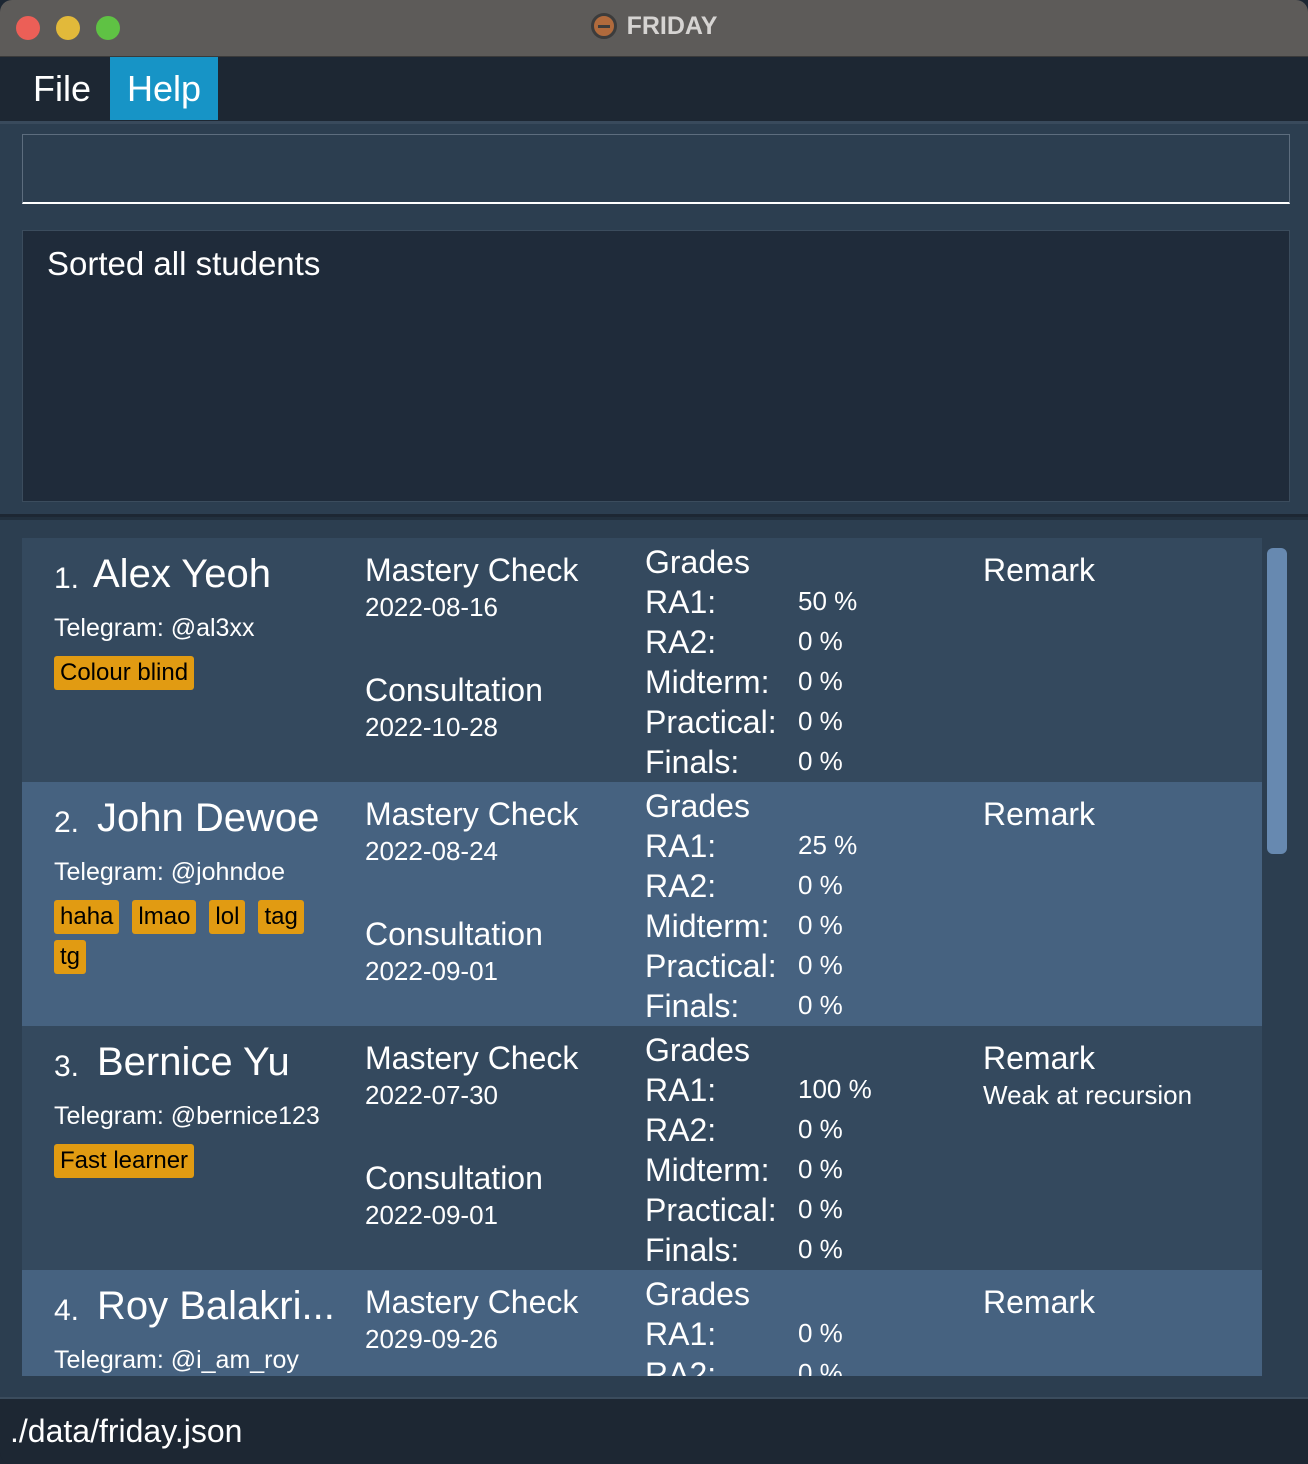  What do you see at coordinates (154, 628) in the screenshot?
I see `student-telegram: Telegram: @al3xx` at bounding box center [154, 628].